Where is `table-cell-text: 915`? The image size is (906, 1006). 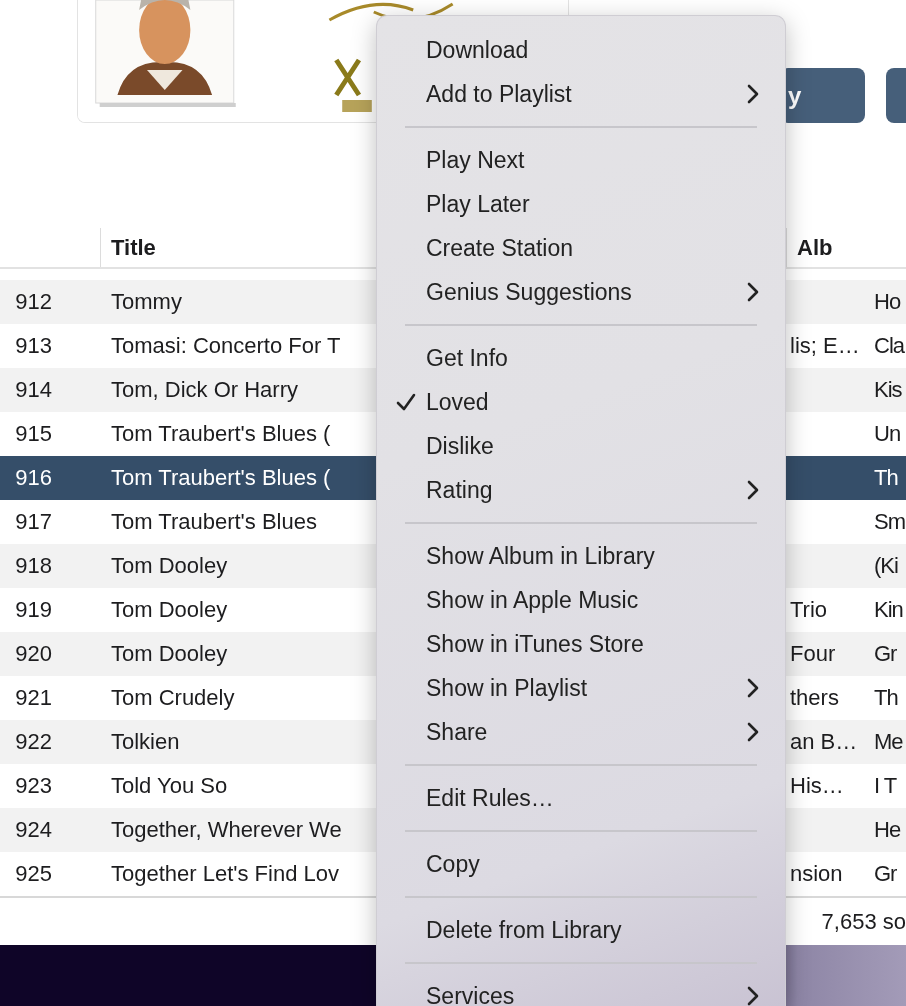
table-cell-text: 915 is located at coordinates (33, 434).